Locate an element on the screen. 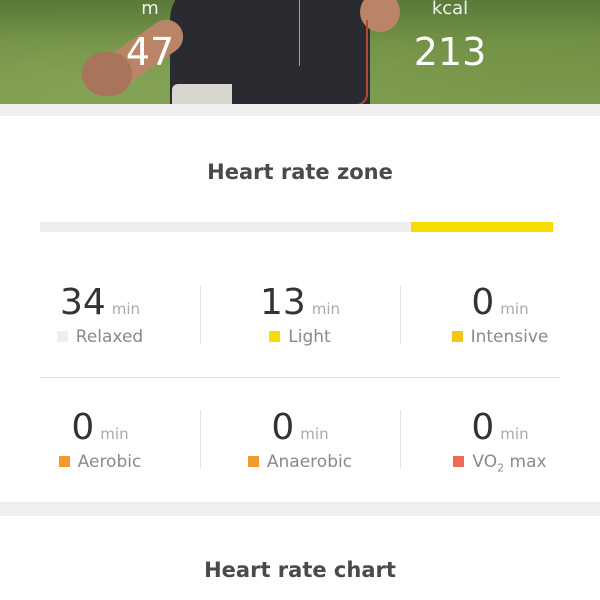 The image size is (600, 600). zone-value: 13 is located at coordinates (282, 302).